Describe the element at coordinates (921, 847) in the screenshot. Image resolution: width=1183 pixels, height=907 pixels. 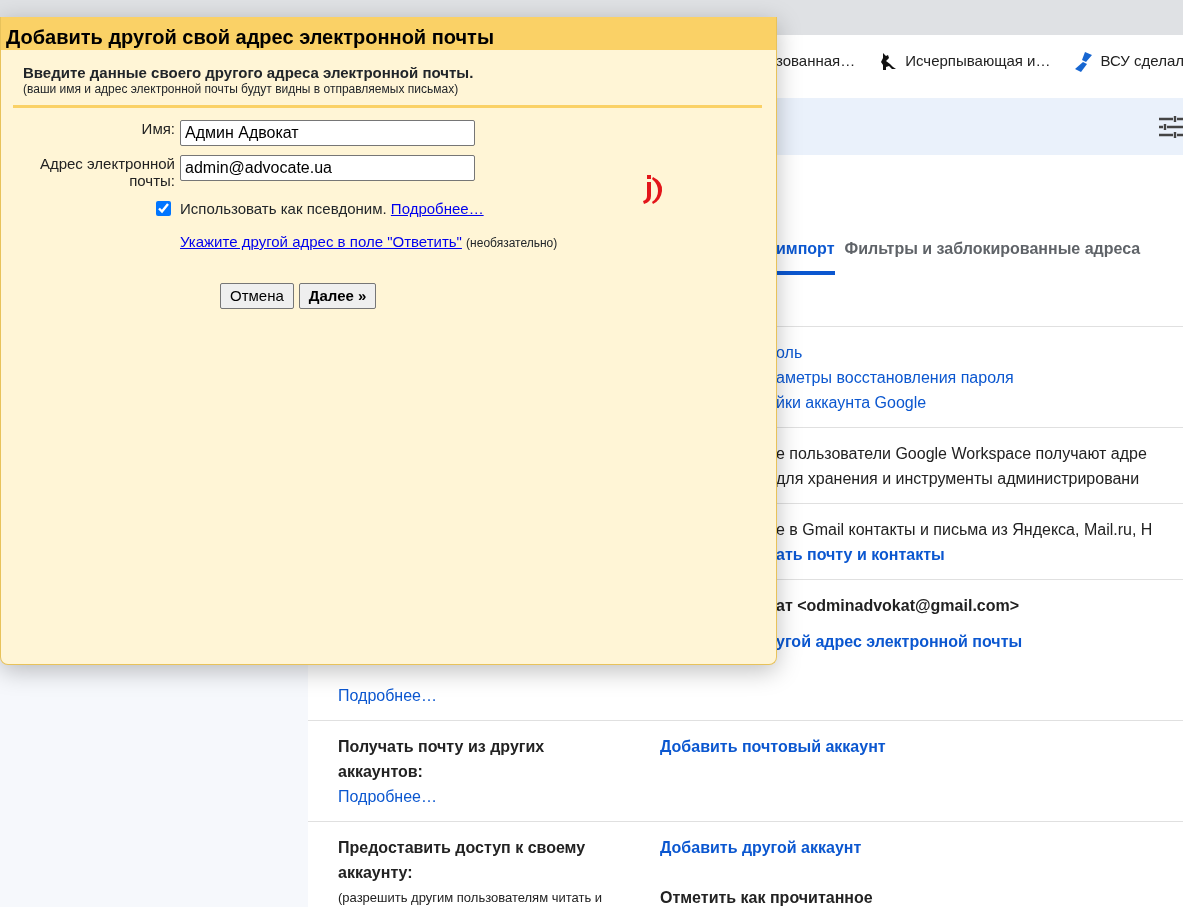
I see `link: Добавить другой аккаунт` at that location.